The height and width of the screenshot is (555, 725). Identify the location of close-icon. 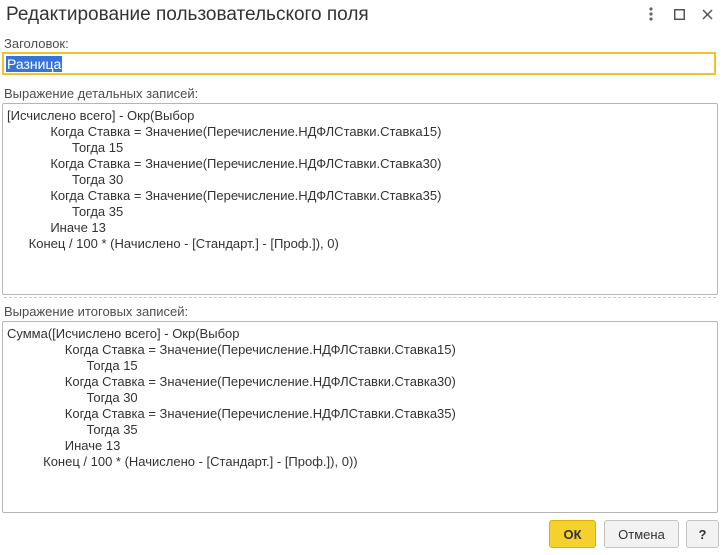
(707, 14).